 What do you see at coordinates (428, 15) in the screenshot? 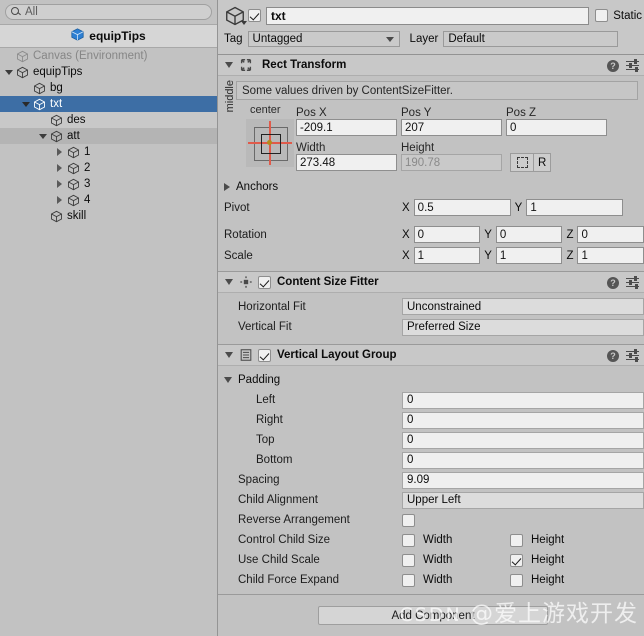
I see `gameobject-name-field: txt` at bounding box center [428, 15].